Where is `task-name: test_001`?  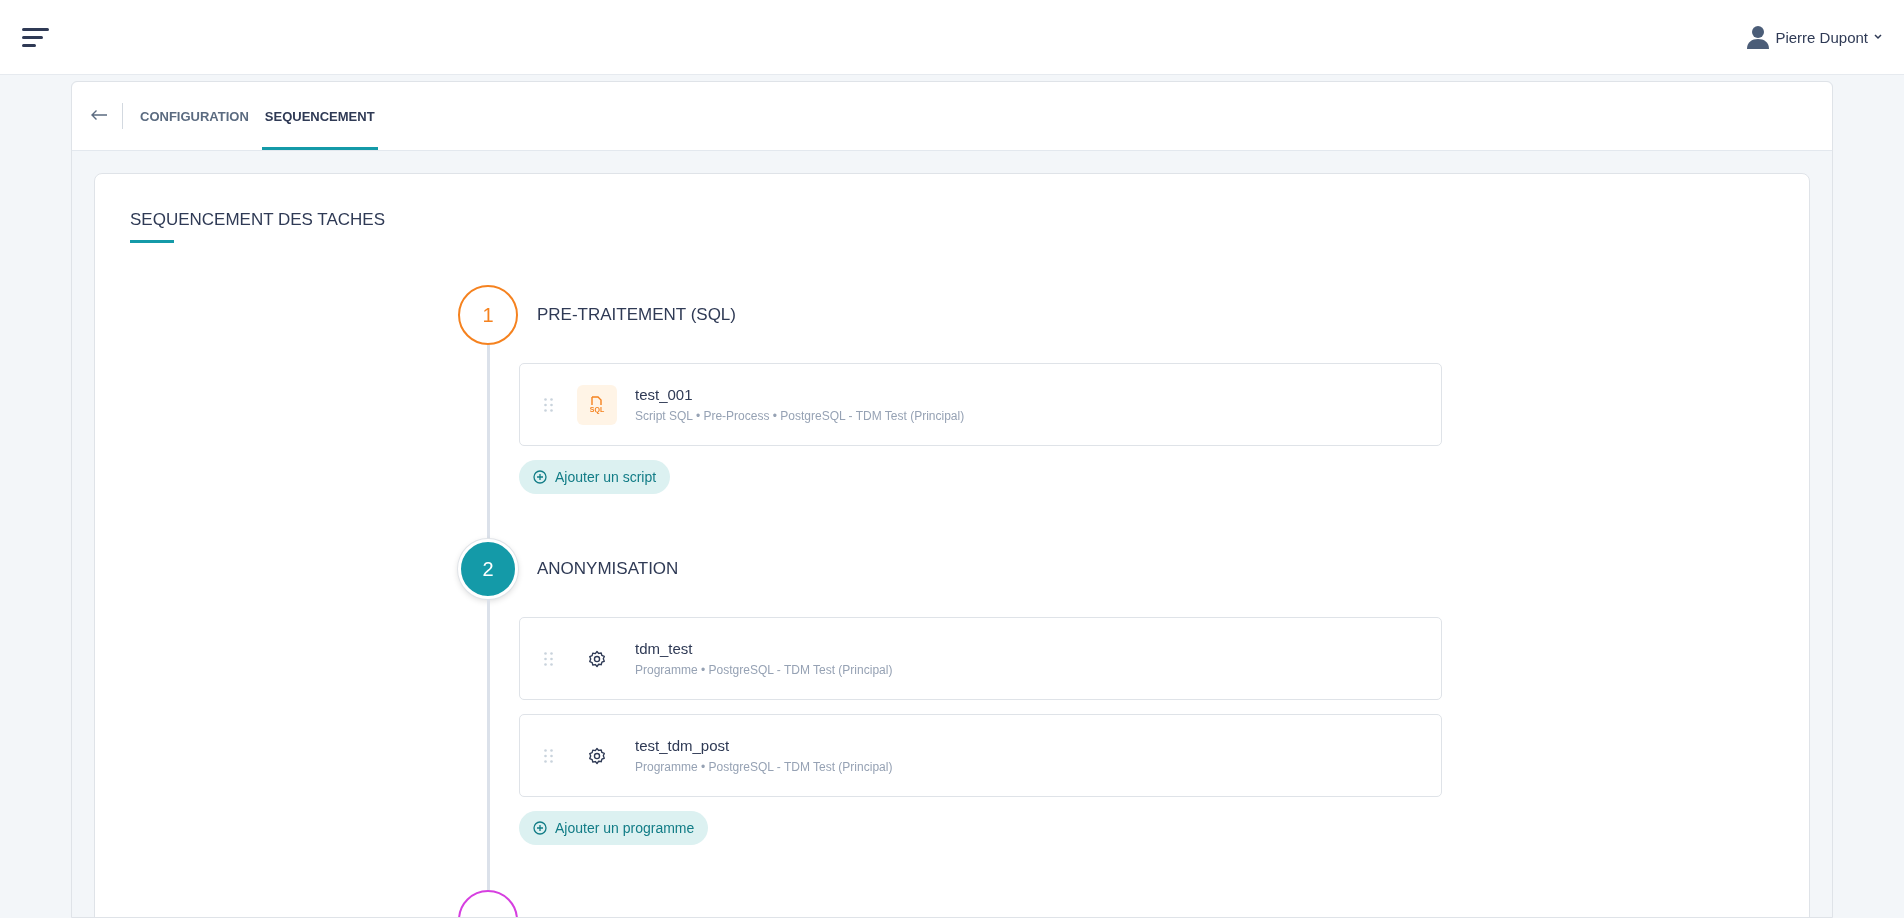 task-name: test_001 is located at coordinates (664, 394).